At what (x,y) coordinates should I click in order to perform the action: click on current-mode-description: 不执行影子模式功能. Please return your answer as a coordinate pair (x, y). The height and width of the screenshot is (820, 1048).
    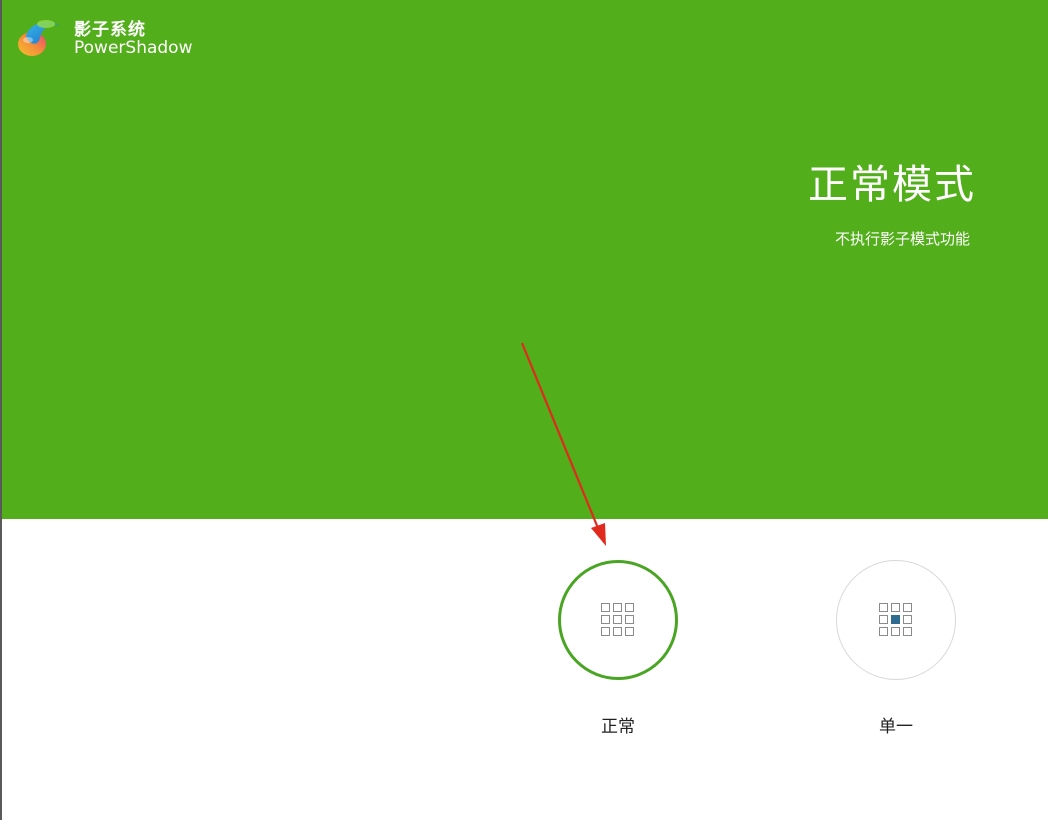
    Looking at the image, I should click on (902, 239).